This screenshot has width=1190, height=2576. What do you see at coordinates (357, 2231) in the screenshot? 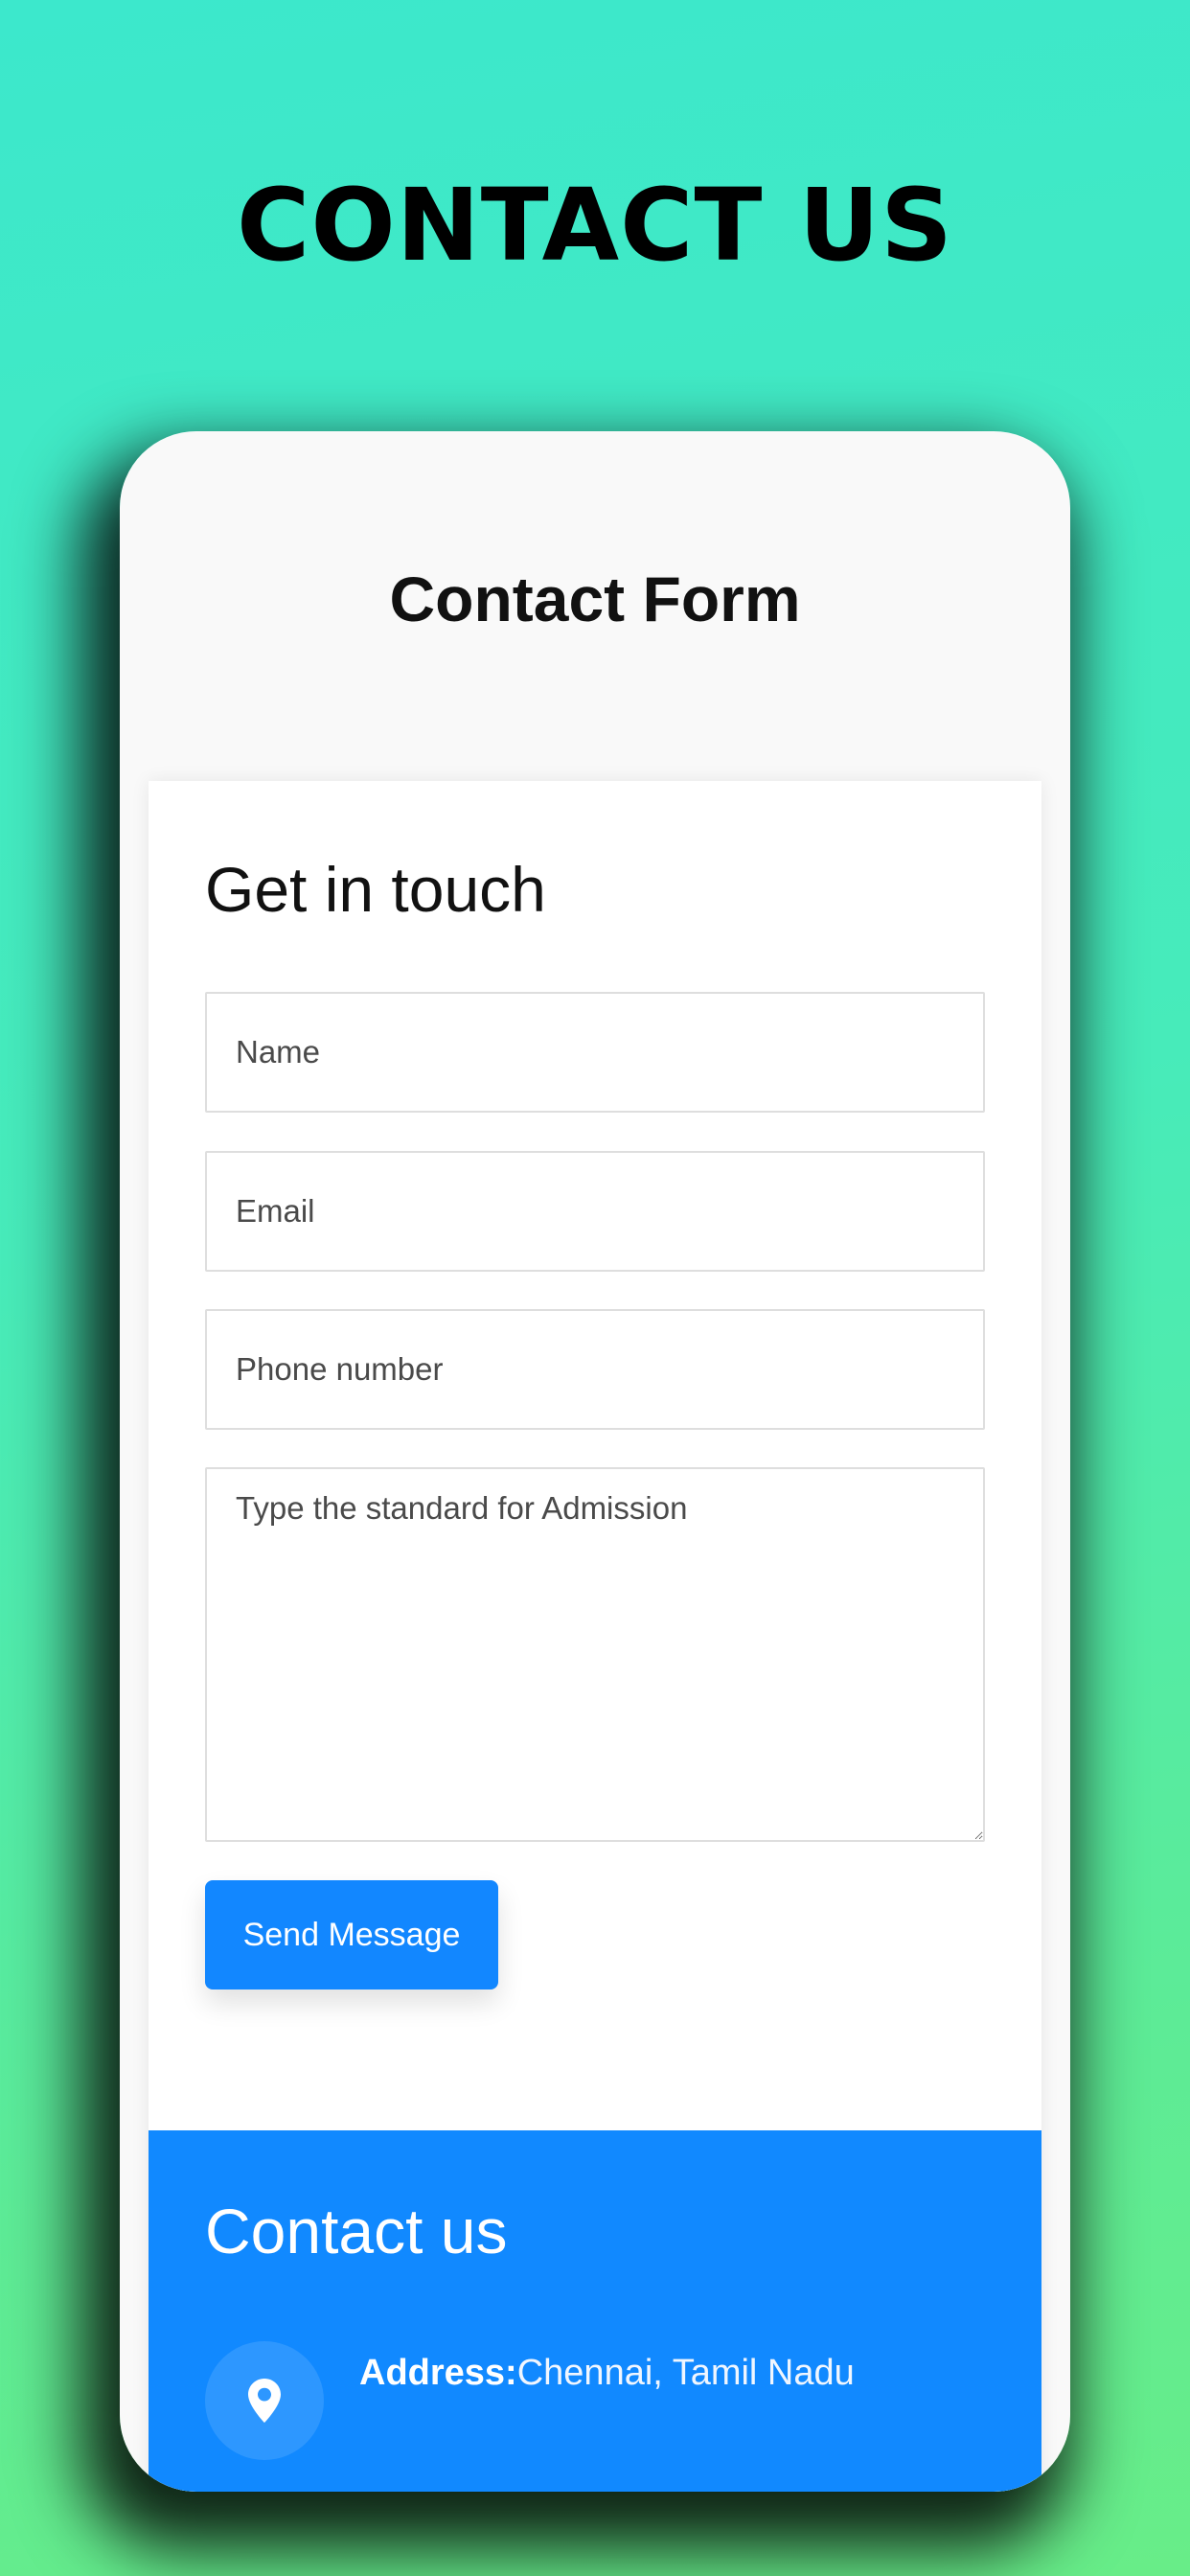
I see `contact-heading: Contact us` at bounding box center [357, 2231].